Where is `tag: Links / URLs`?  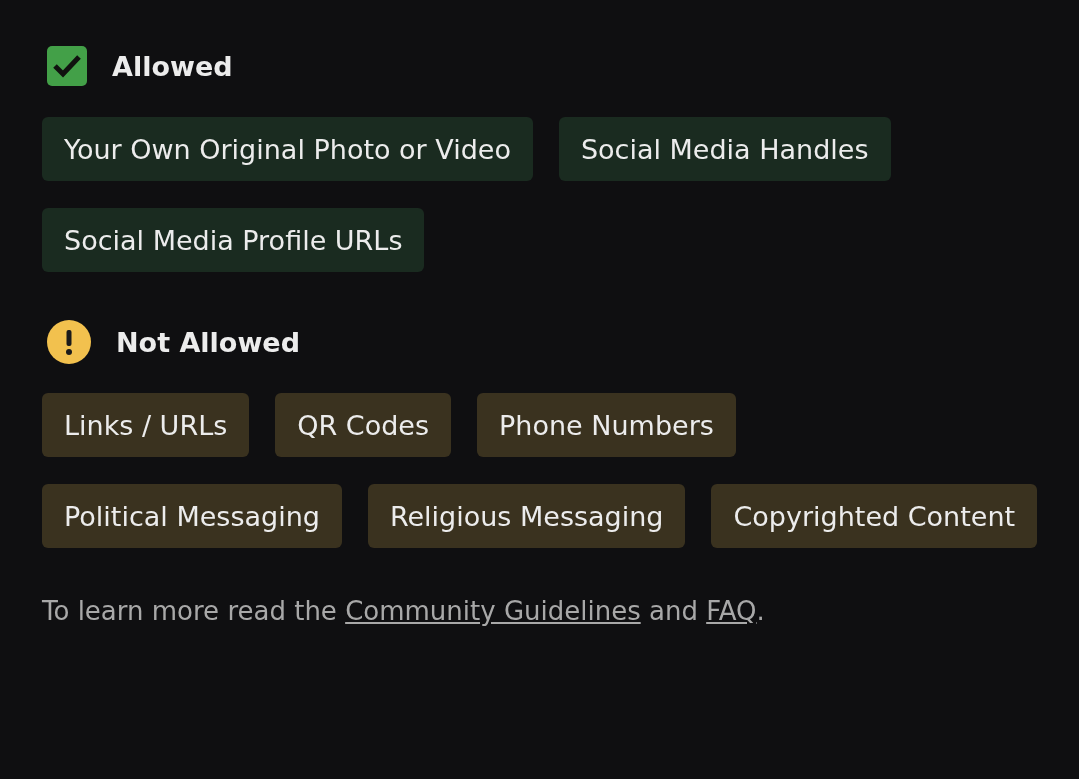
tag: Links / URLs is located at coordinates (146, 425).